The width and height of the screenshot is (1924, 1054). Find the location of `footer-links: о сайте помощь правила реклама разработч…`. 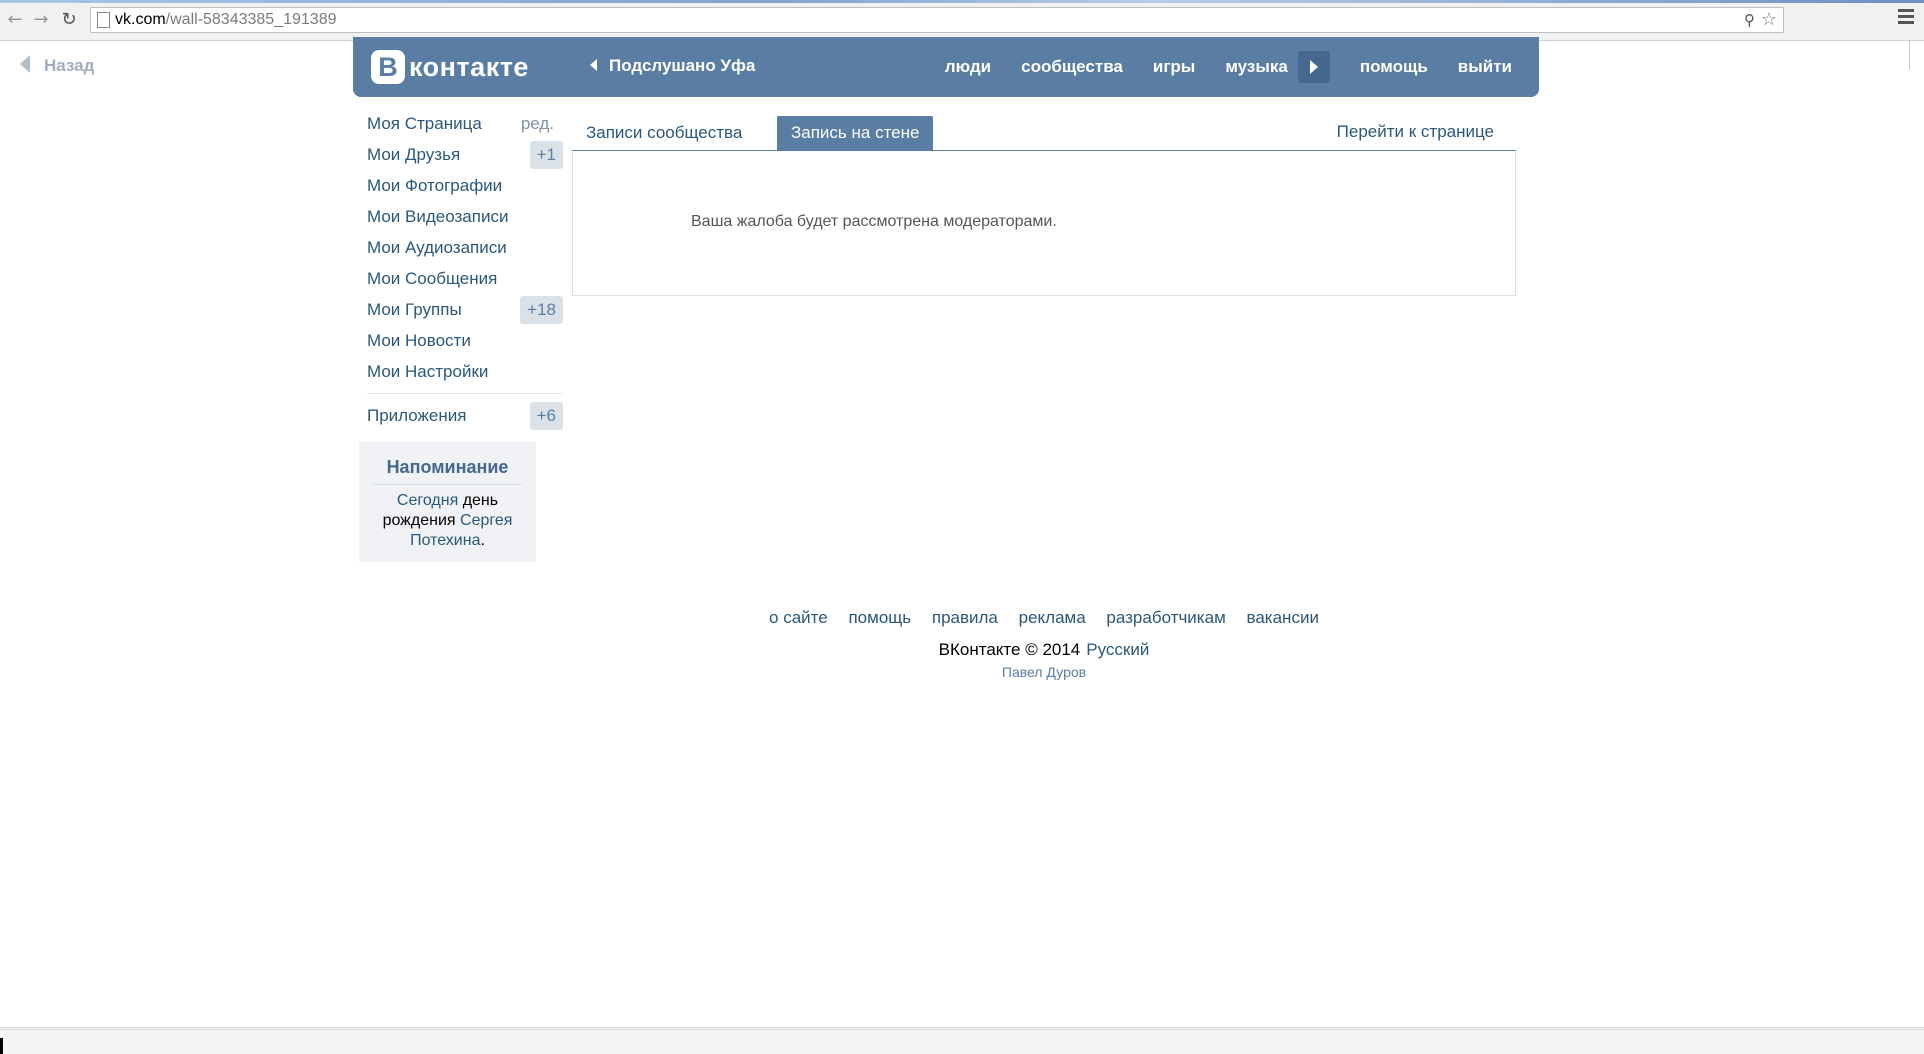

footer-links: о сайте помощь правила реклама разработч… is located at coordinates (1044, 618).